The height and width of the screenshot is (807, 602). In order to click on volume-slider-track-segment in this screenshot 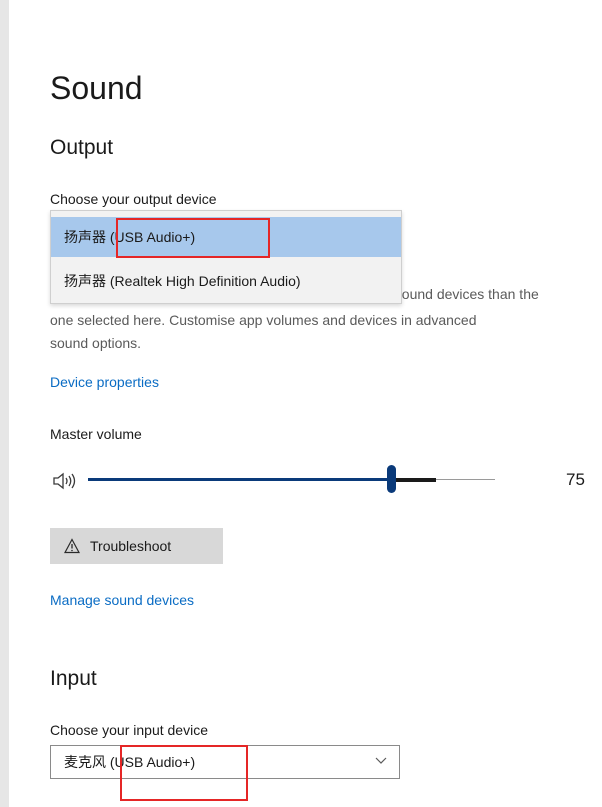, I will do `click(416, 480)`.